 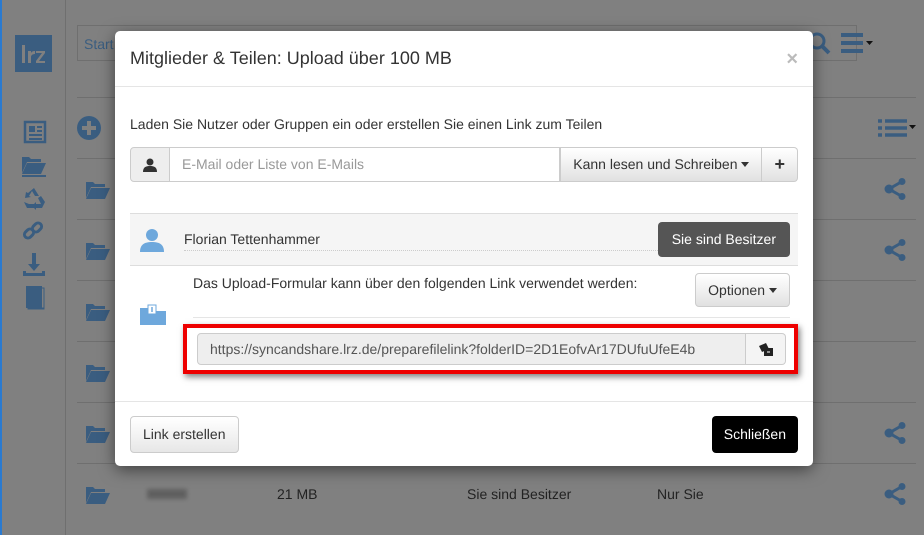 I want to click on copy-icon, so click(x=765, y=349).